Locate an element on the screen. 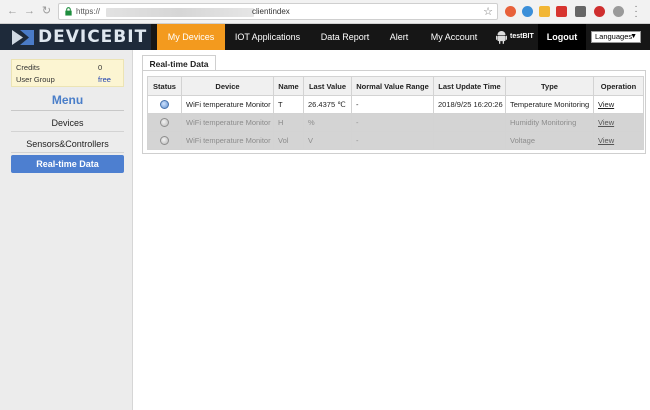 The width and height of the screenshot is (650, 410). username-label: testBIT is located at coordinates (522, 37).